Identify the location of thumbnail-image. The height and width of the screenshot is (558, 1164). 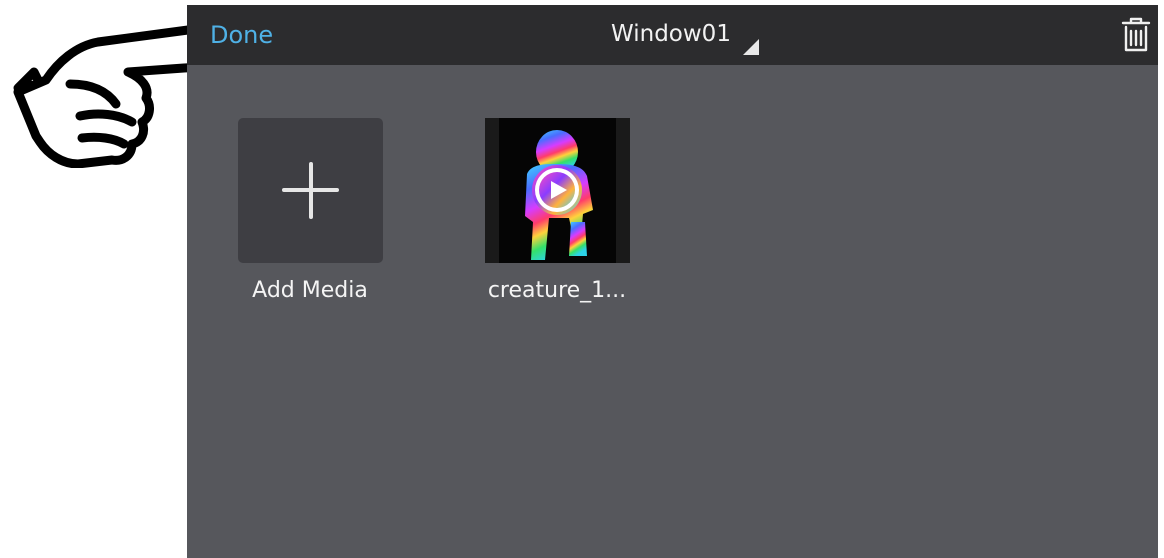
(557, 190).